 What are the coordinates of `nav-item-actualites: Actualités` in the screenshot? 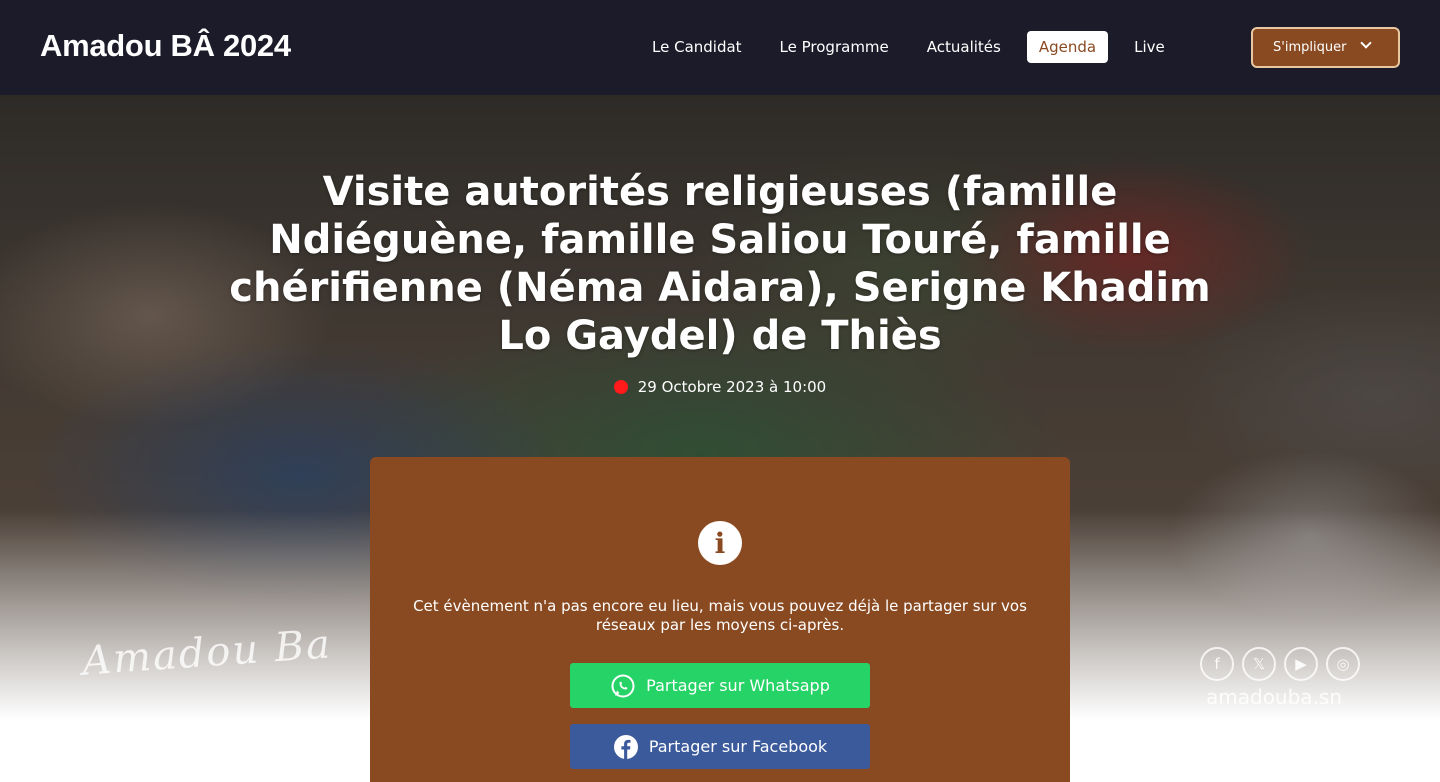 It's located at (964, 47).